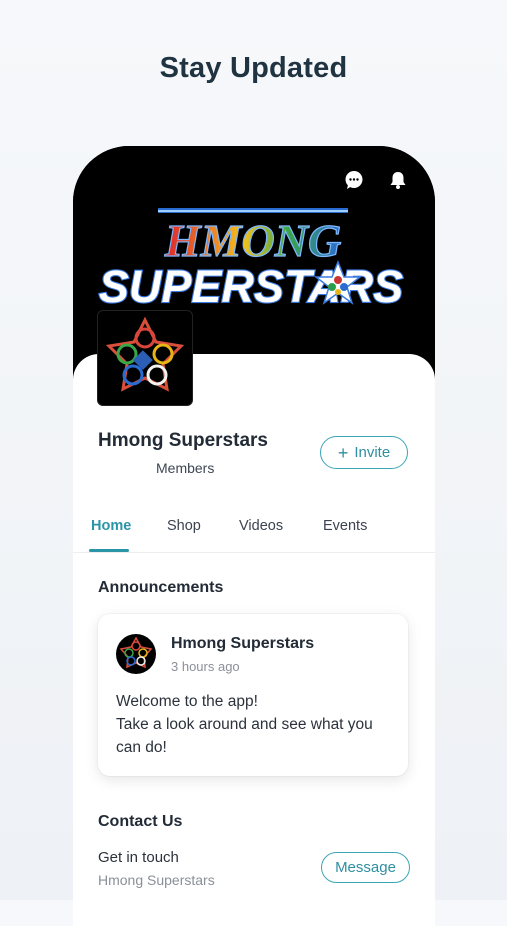  What do you see at coordinates (205, 666) in the screenshot?
I see `post-timestamp: 3 hours ago` at bounding box center [205, 666].